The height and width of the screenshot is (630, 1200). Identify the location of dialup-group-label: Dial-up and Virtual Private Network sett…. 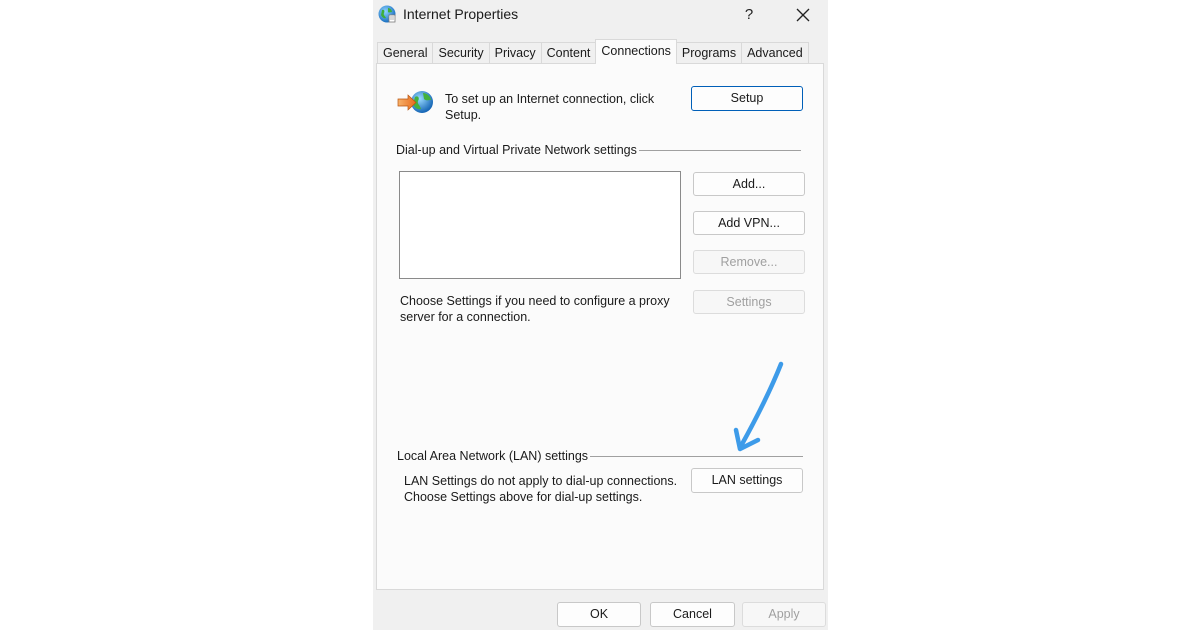
(517, 150).